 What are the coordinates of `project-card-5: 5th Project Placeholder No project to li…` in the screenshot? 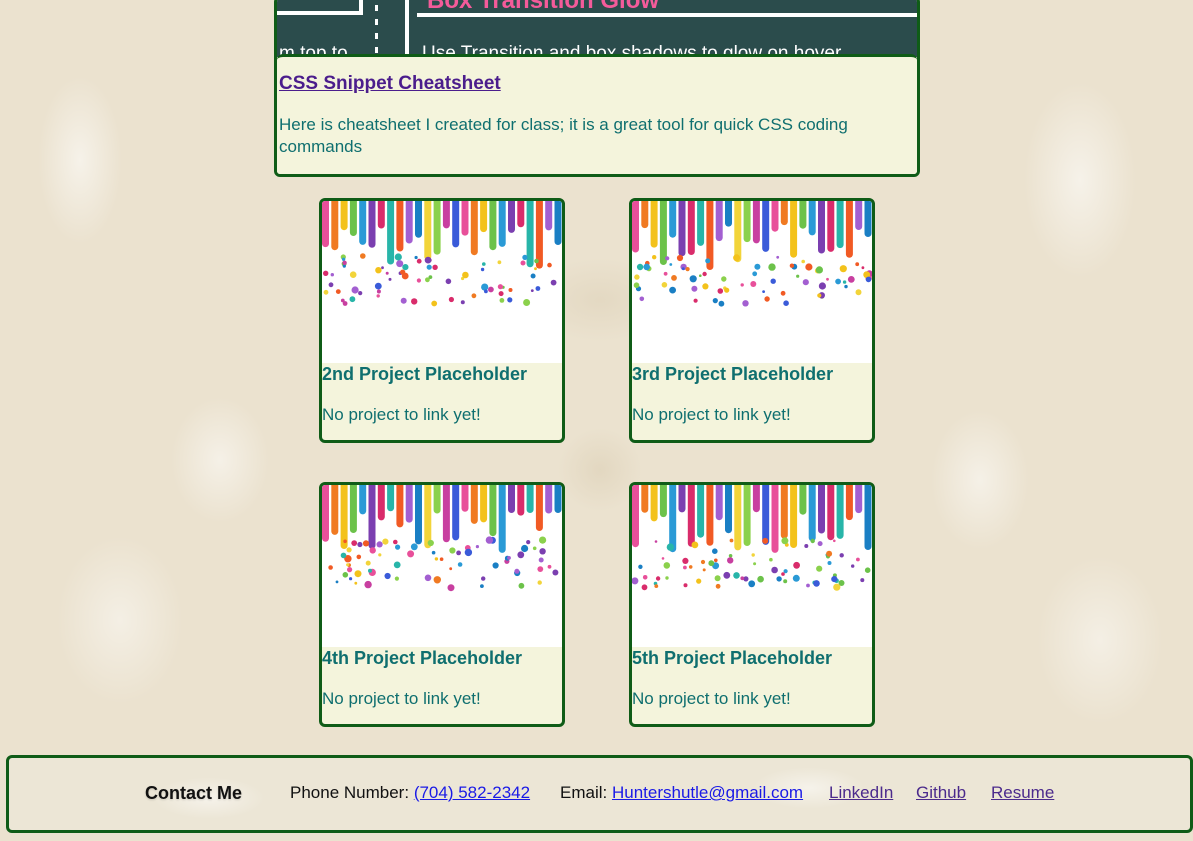 It's located at (752, 604).